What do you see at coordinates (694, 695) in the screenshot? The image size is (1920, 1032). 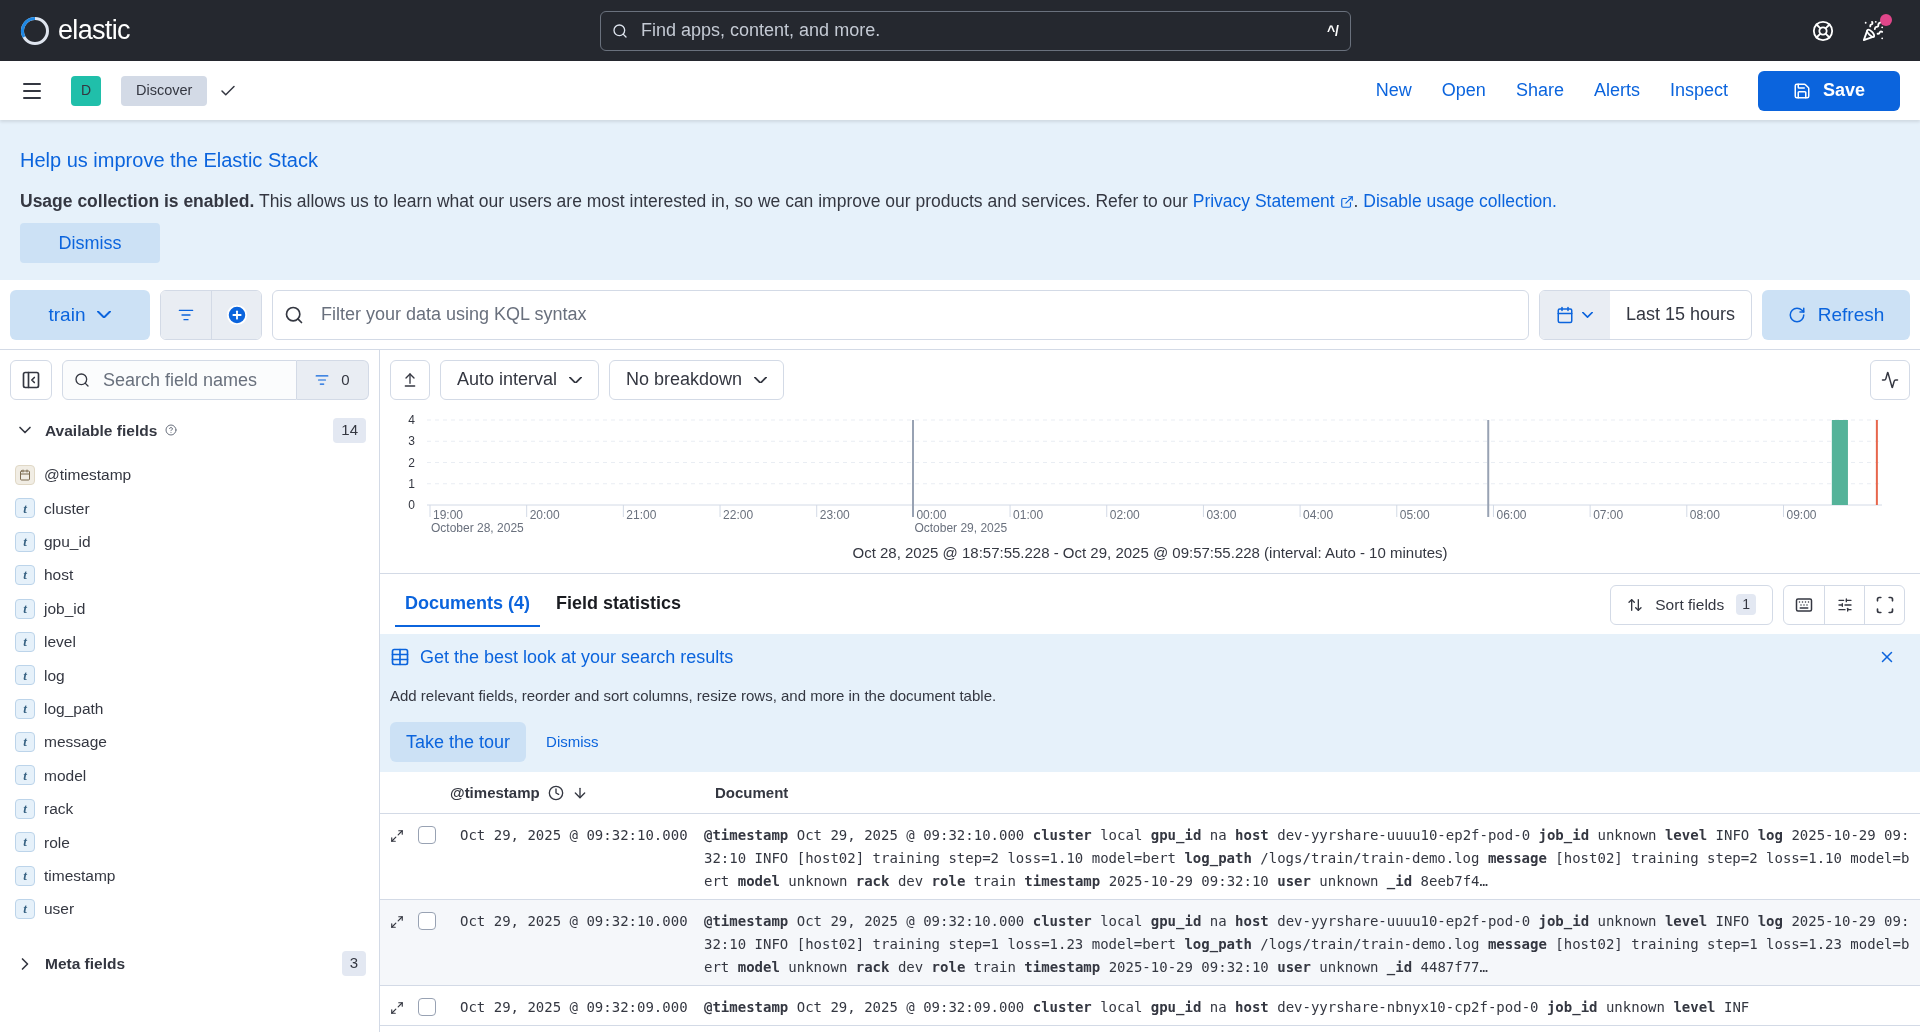 I see `callout-text: Add relevant fields, reorder and sort columns, resize rows, and more in the document table.` at bounding box center [694, 695].